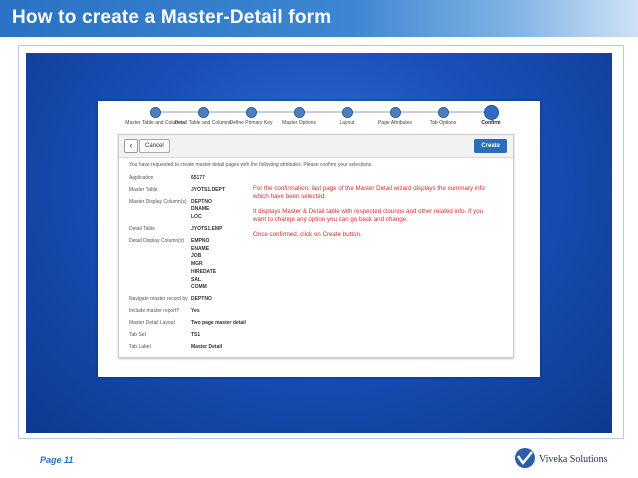 The image size is (638, 478). I want to click on annotation-paragraph: Once confirmed, click on Create button., so click(307, 234).